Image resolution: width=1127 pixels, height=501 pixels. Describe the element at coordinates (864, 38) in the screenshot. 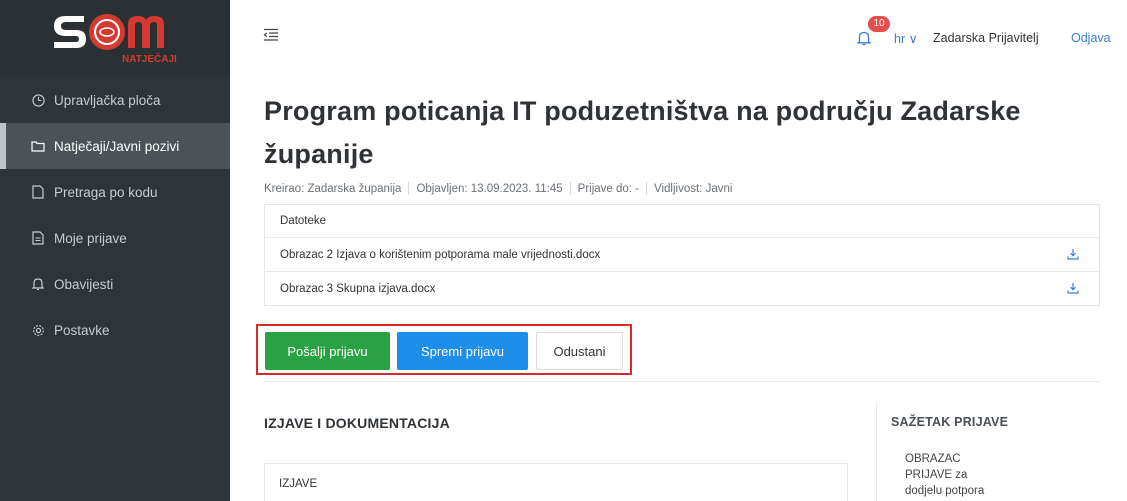

I see `notifications-bell-icon` at that location.